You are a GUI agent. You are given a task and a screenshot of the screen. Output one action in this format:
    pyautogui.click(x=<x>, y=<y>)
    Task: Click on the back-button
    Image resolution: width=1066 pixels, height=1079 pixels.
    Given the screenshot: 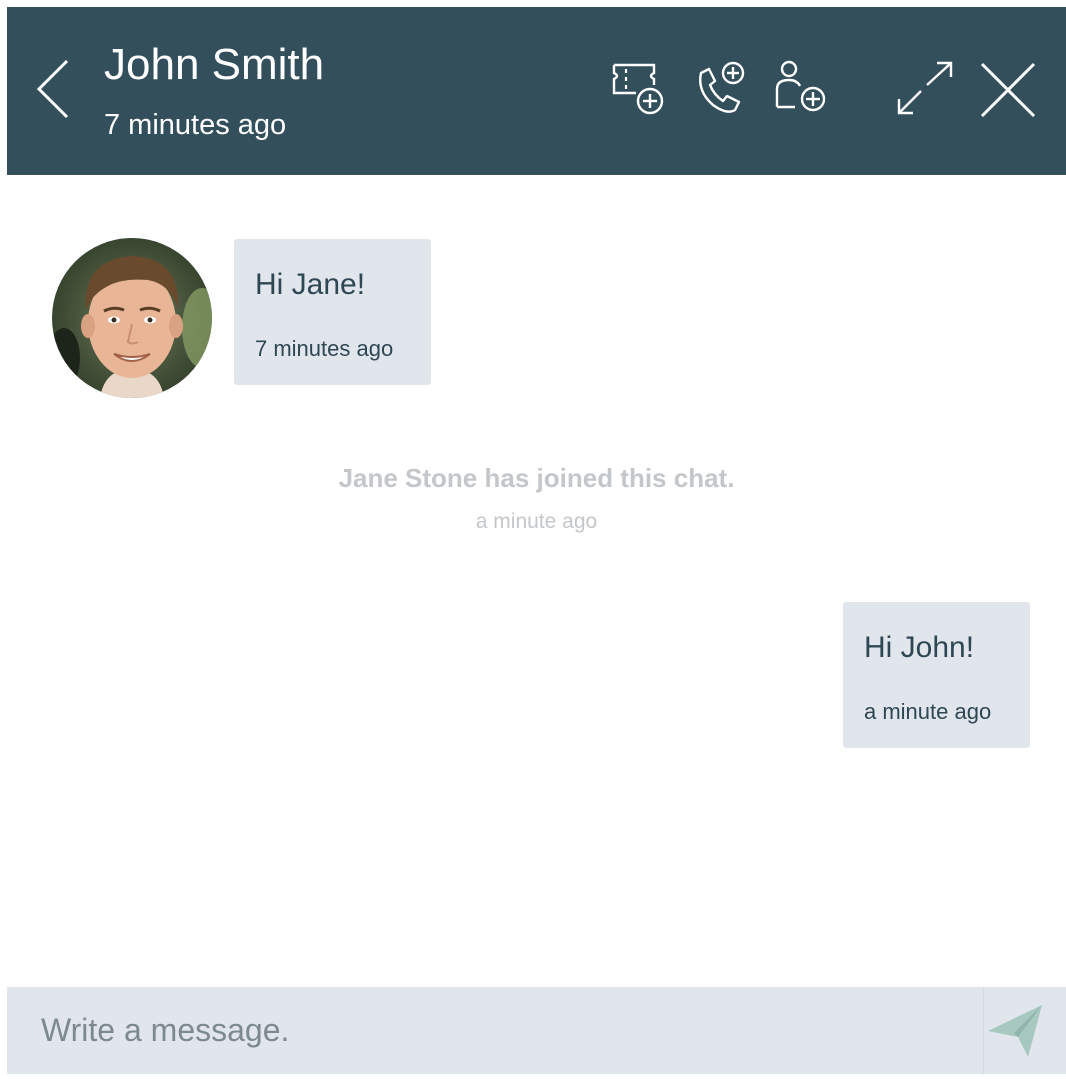 What is the action you would take?
    pyautogui.click(x=55, y=89)
    